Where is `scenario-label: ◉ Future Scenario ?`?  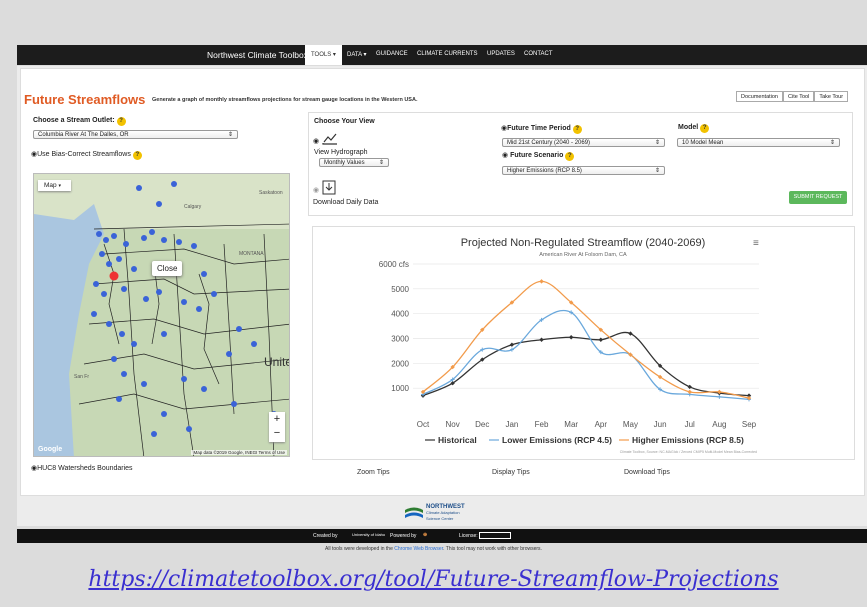
scenario-label: ◉ Future Scenario ? is located at coordinates (538, 156).